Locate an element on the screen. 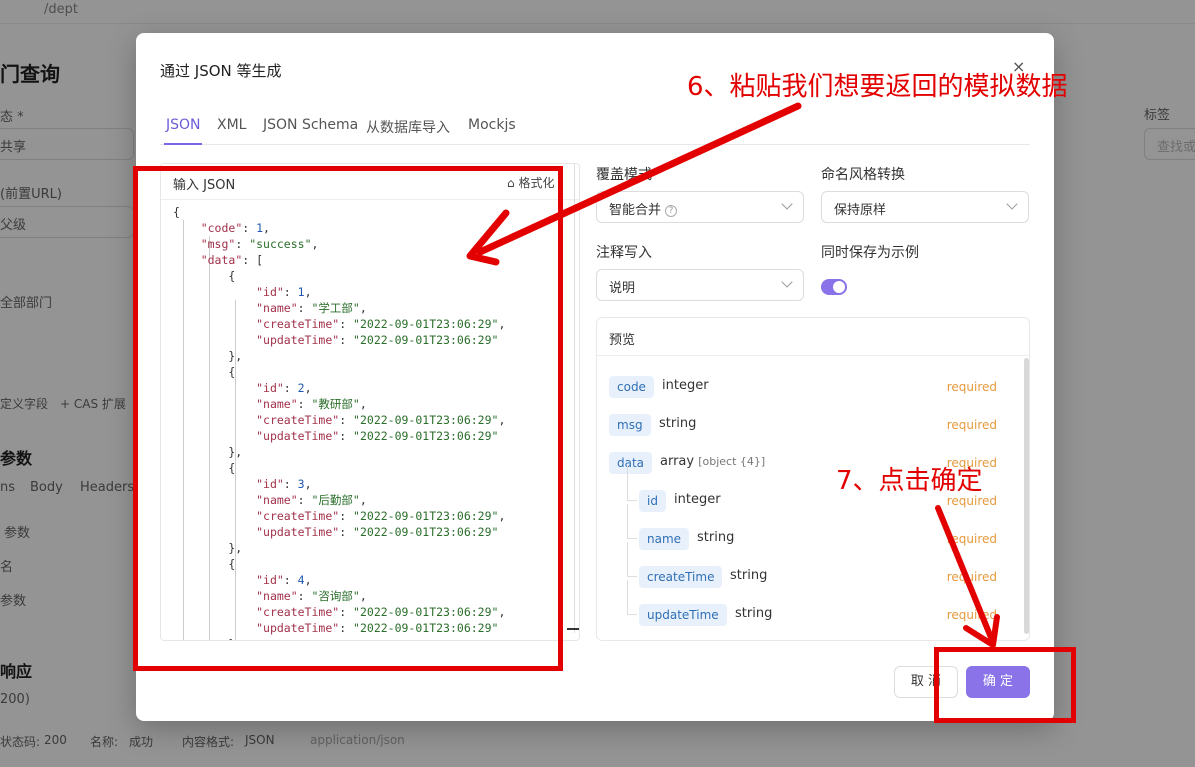 This screenshot has height=767, width=1195. arrow-to-confirm is located at coordinates (965, 574).